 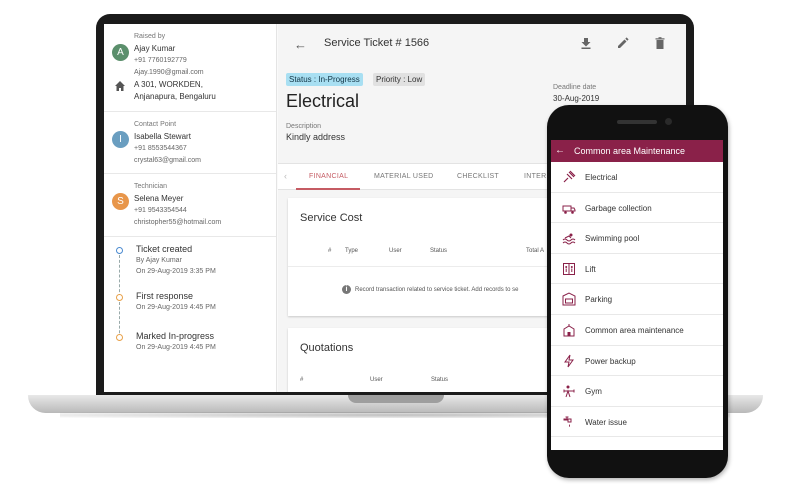 What do you see at coordinates (327, 348) in the screenshot?
I see `card-title: Quotations` at bounding box center [327, 348].